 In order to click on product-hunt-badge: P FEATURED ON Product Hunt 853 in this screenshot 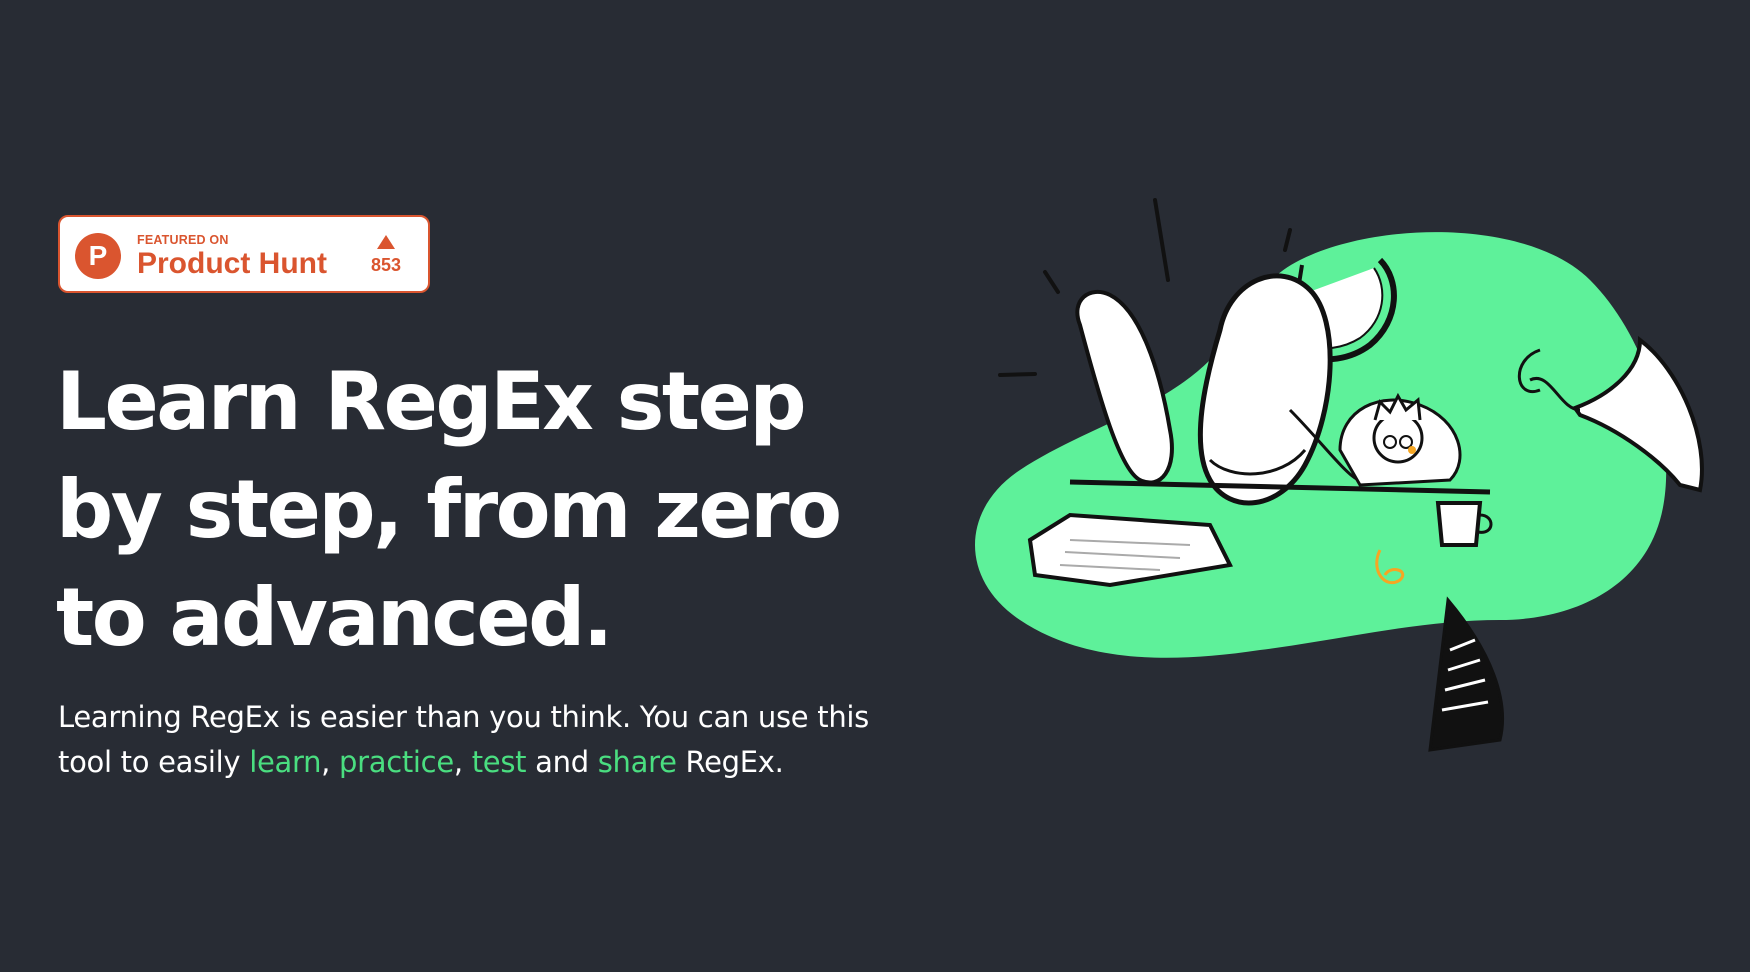, I will do `click(244, 254)`.